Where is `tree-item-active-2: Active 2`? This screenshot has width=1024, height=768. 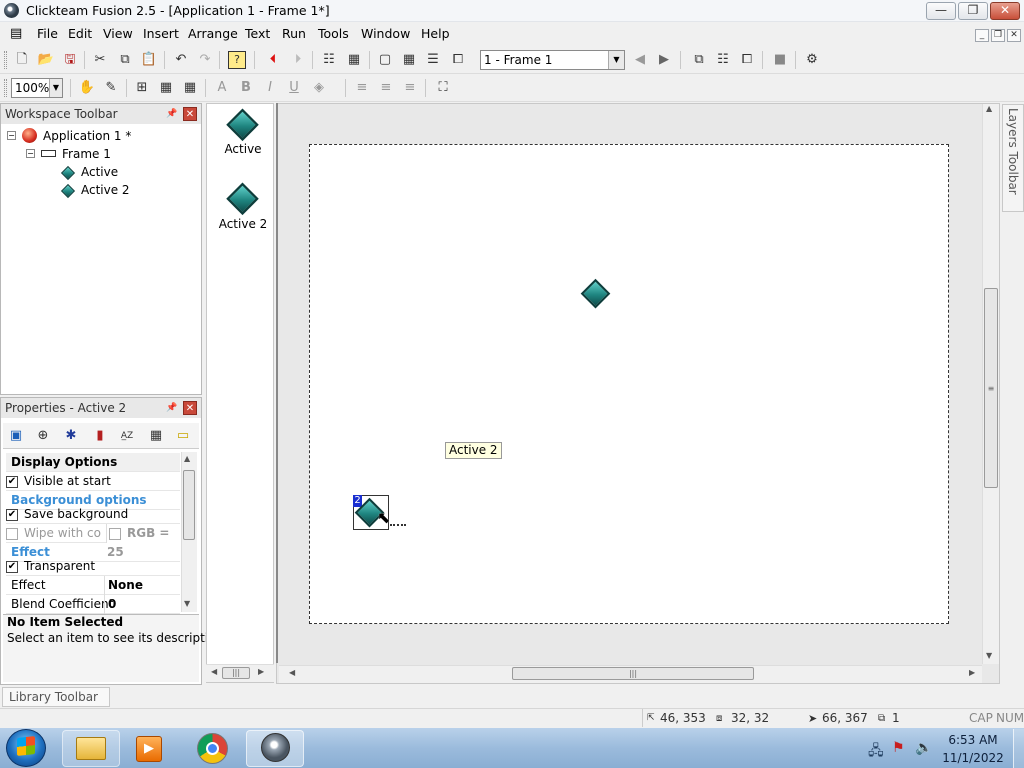 tree-item-active-2: Active 2 is located at coordinates (105, 190).